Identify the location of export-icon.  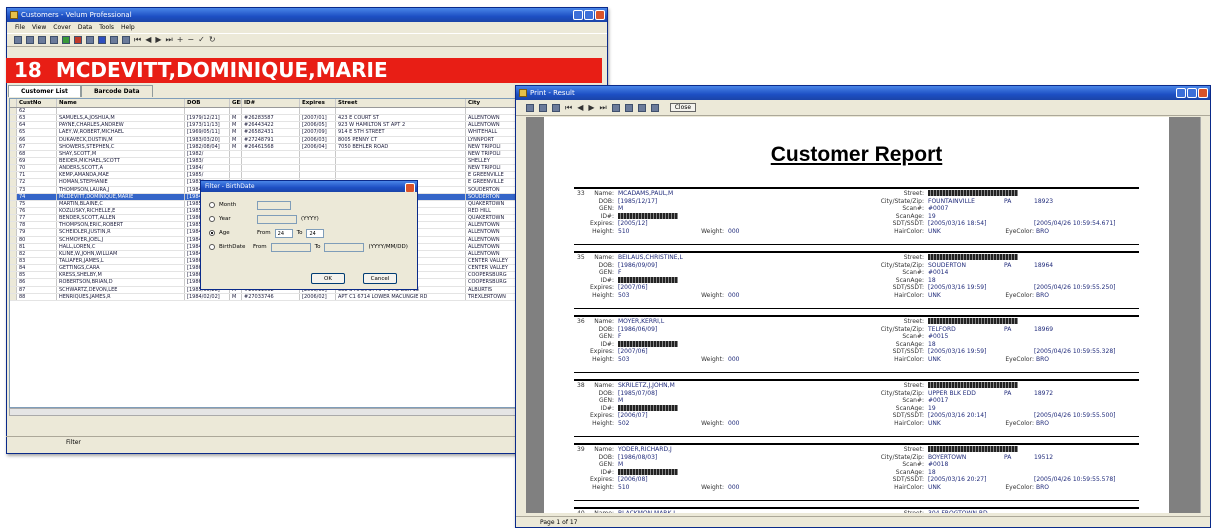
(66, 40).